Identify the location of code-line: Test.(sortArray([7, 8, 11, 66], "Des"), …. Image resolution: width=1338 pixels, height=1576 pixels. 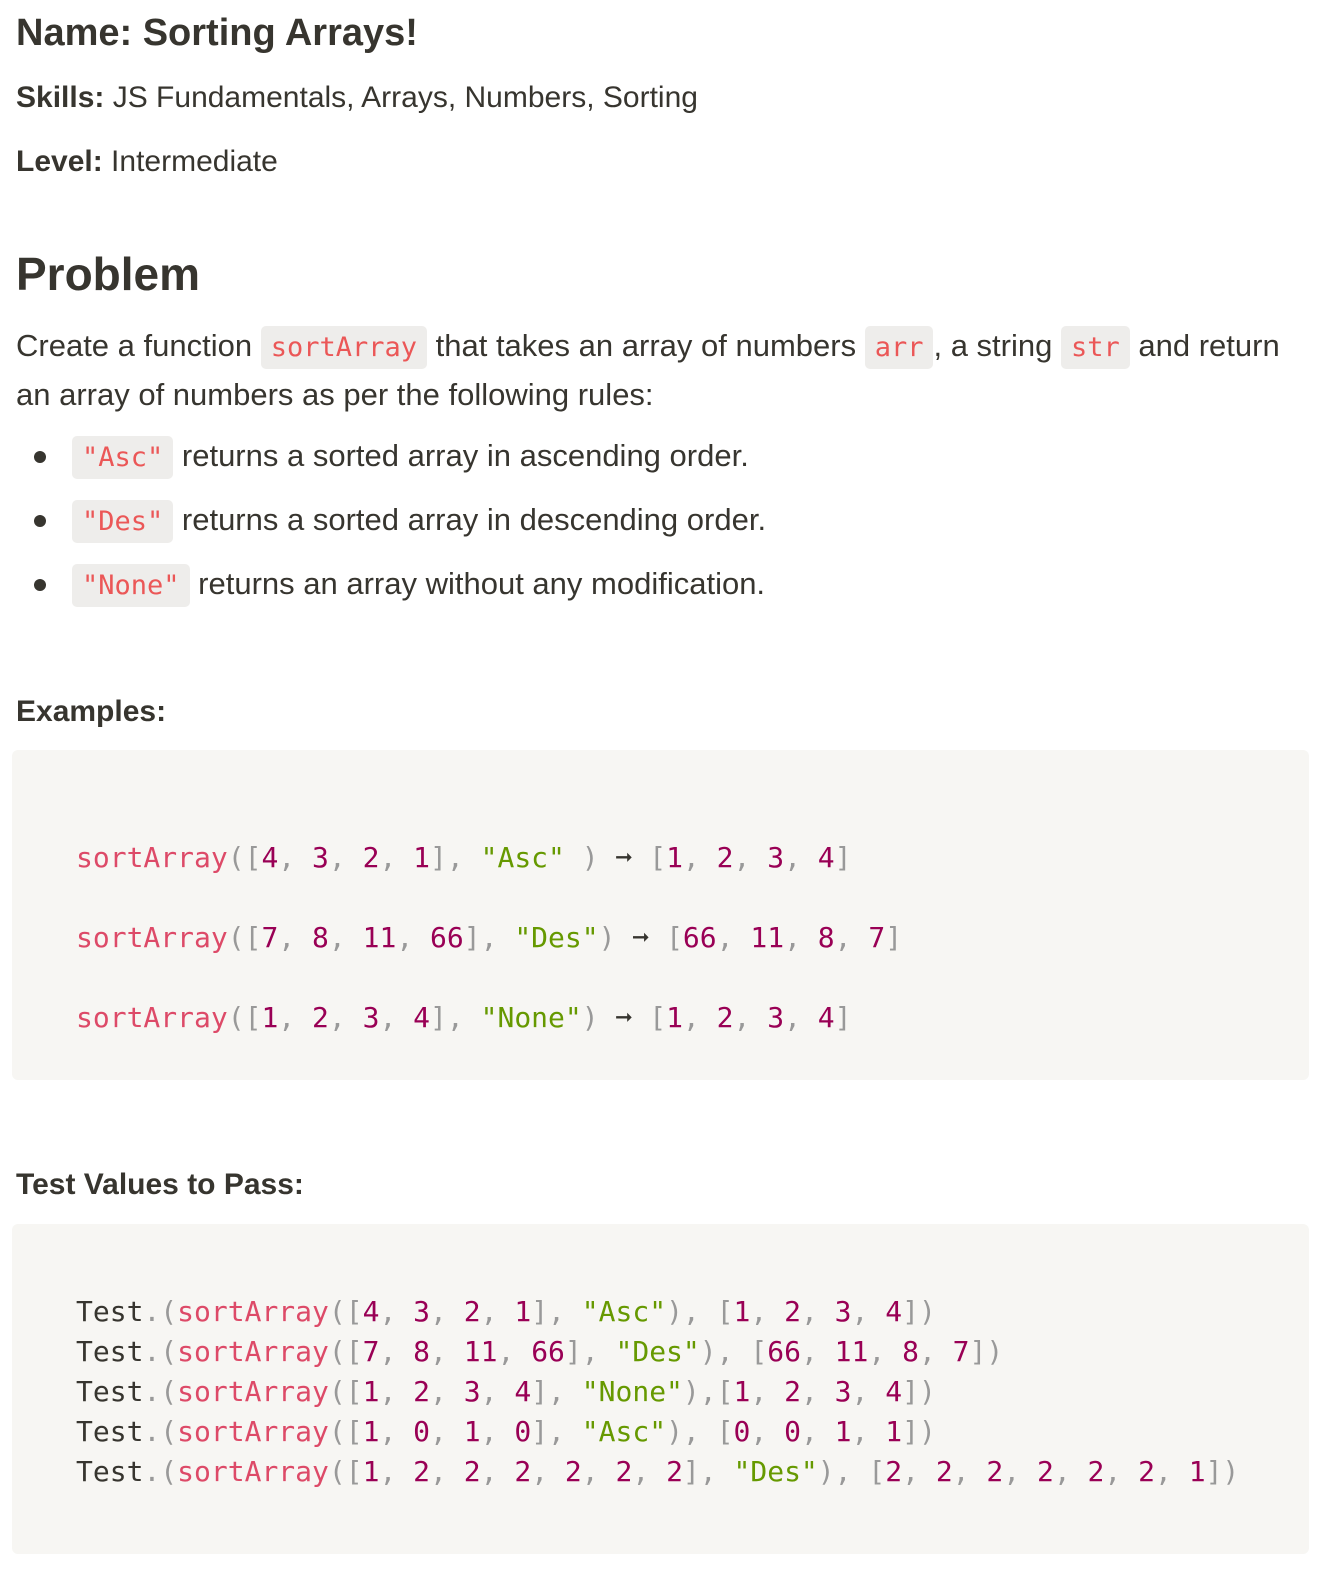
(657, 1352).